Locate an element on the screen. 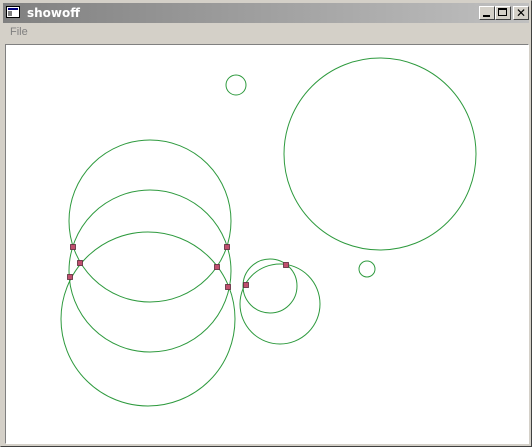 This screenshot has height=447, width=532. minimize-icon is located at coordinates (486, 16).